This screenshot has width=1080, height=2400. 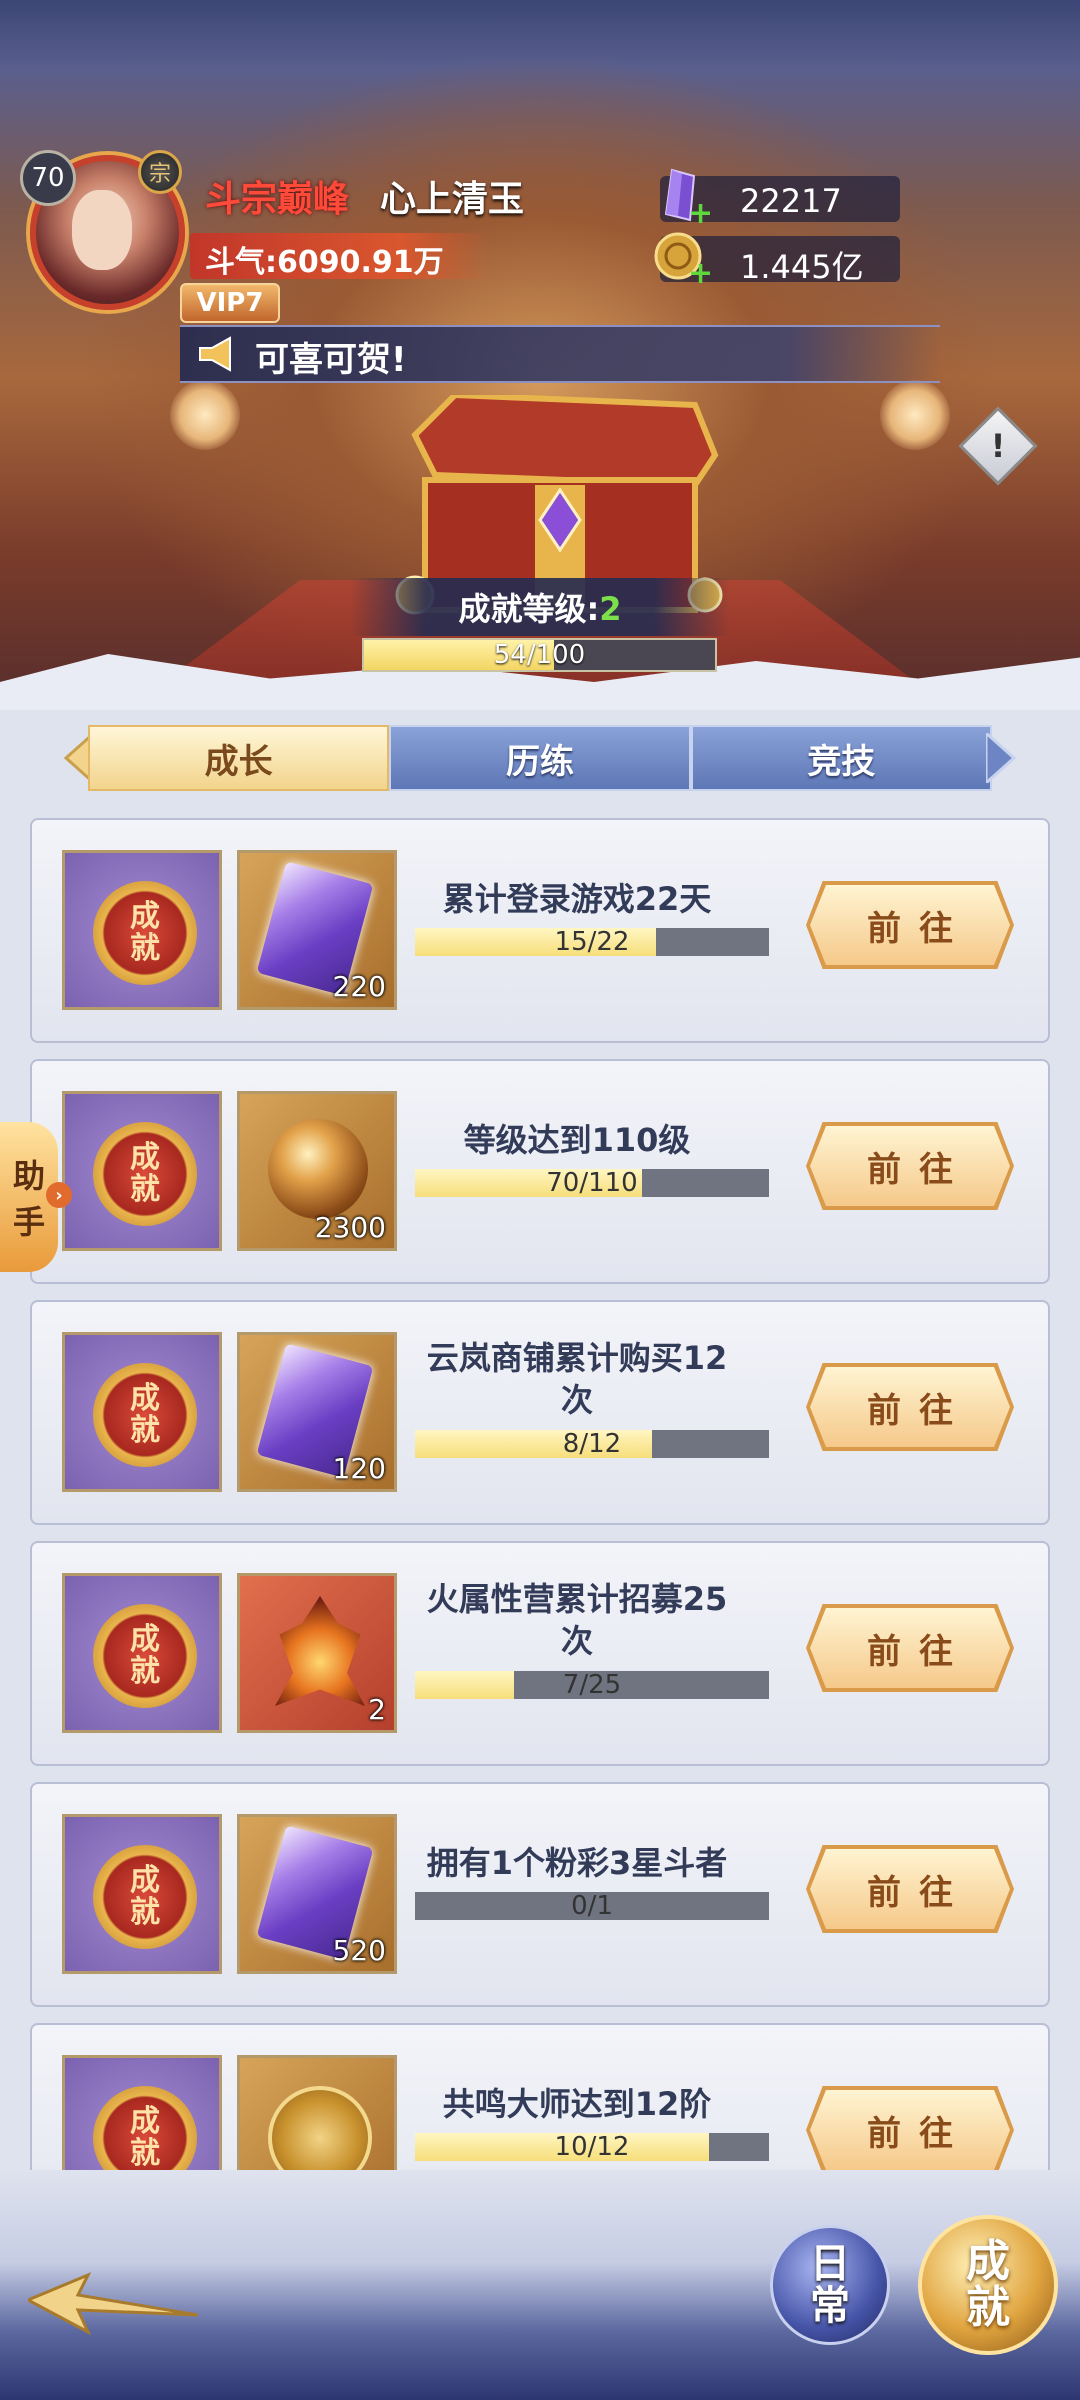 I want to click on task-title: 火属性营累计招募25次, so click(x=577, y=1620).